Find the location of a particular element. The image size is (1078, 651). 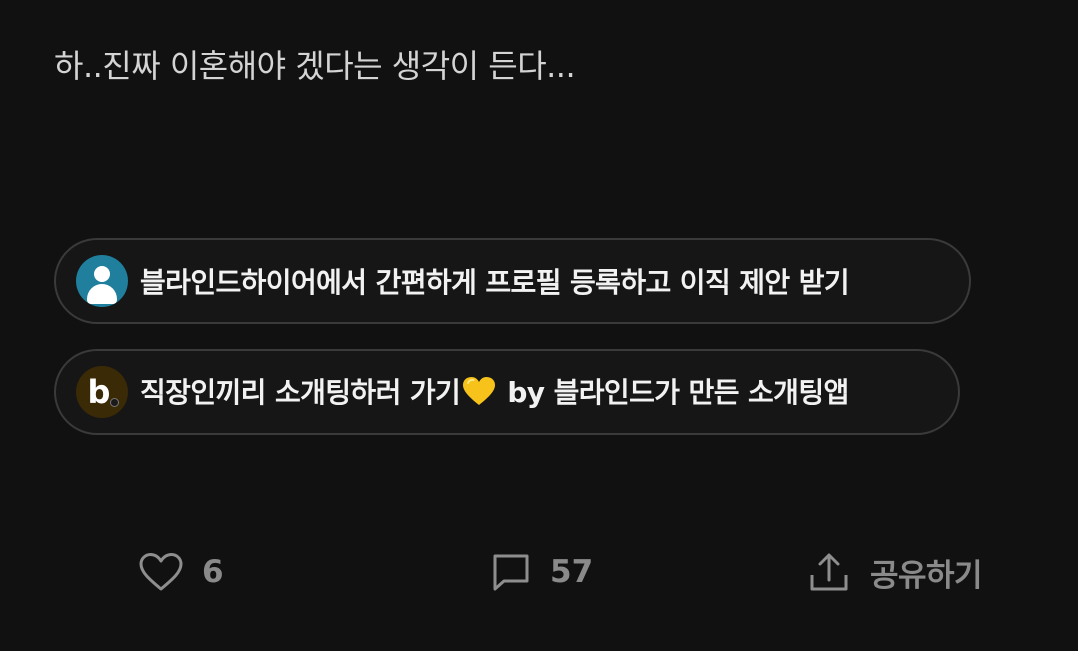

share-label: 공유하기 is located at coordinates (926, 575).